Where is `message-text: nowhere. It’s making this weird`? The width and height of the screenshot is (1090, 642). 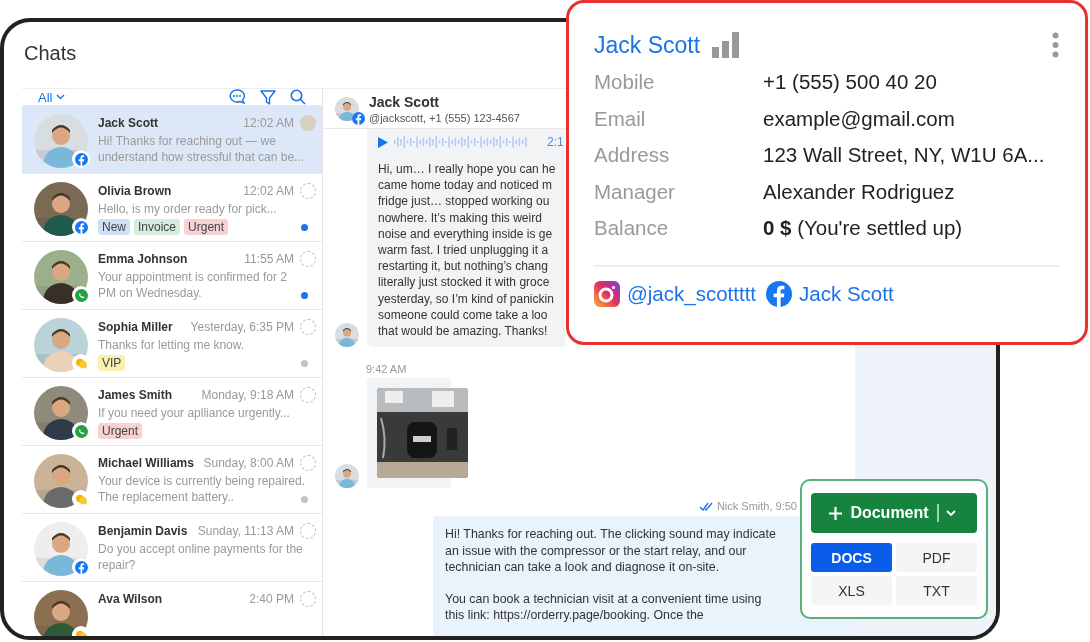 message-text: nowhere. It’s making this weird is located at coordinates (460, 217).